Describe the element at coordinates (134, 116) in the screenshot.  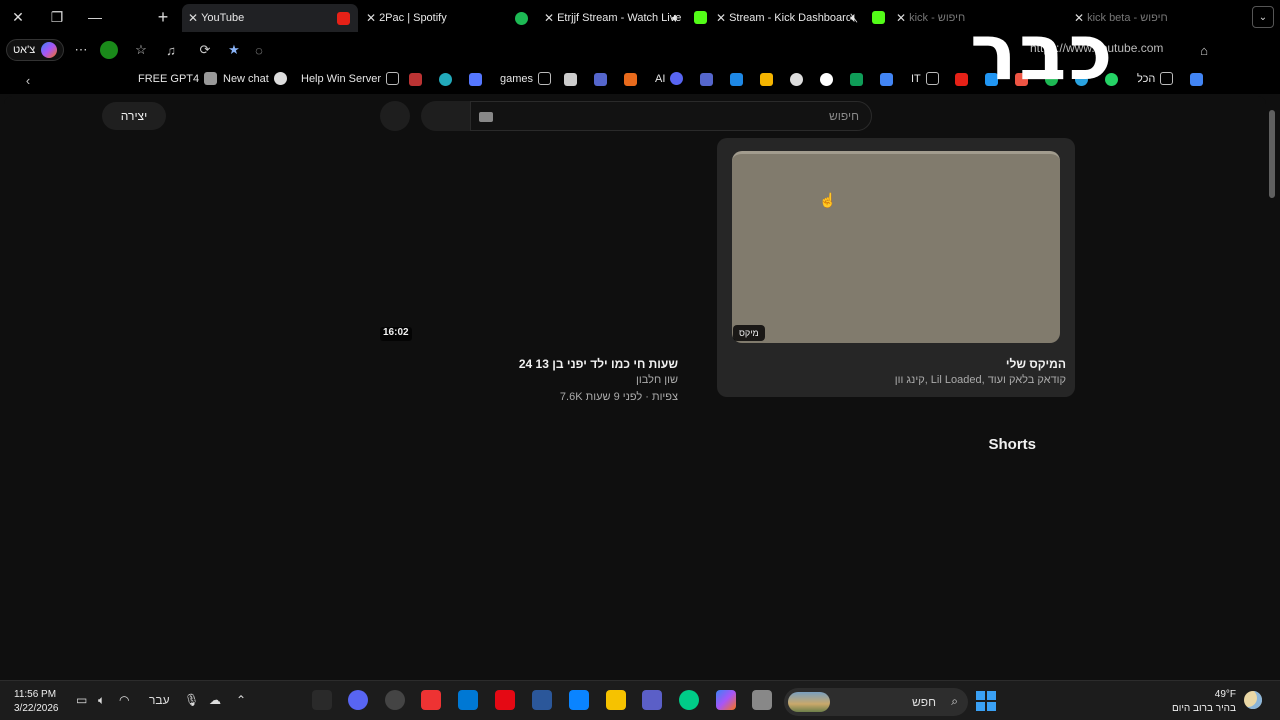
I see `create-button: יצירה` at that location.